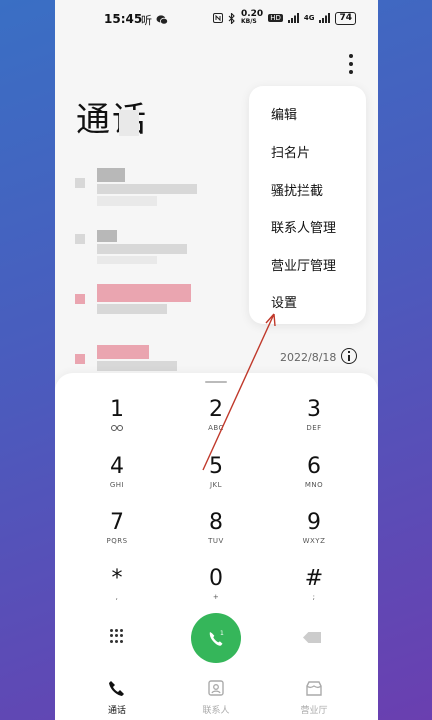 This screenshot has height=720, width=432. What do you see at coordinates (117, 528) in the screenshot?
I see `key-7: 7 PQRS` at bounding box center [117, 528].